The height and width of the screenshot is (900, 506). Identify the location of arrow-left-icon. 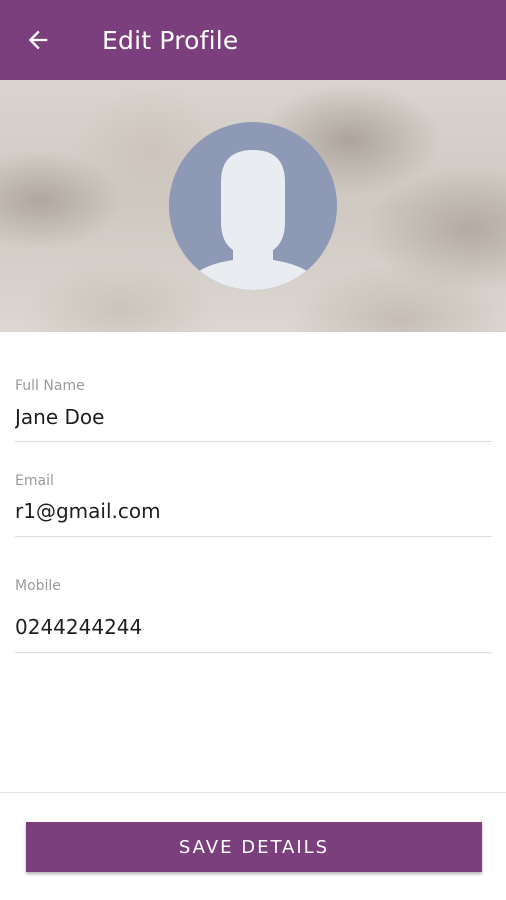
(38, 40).